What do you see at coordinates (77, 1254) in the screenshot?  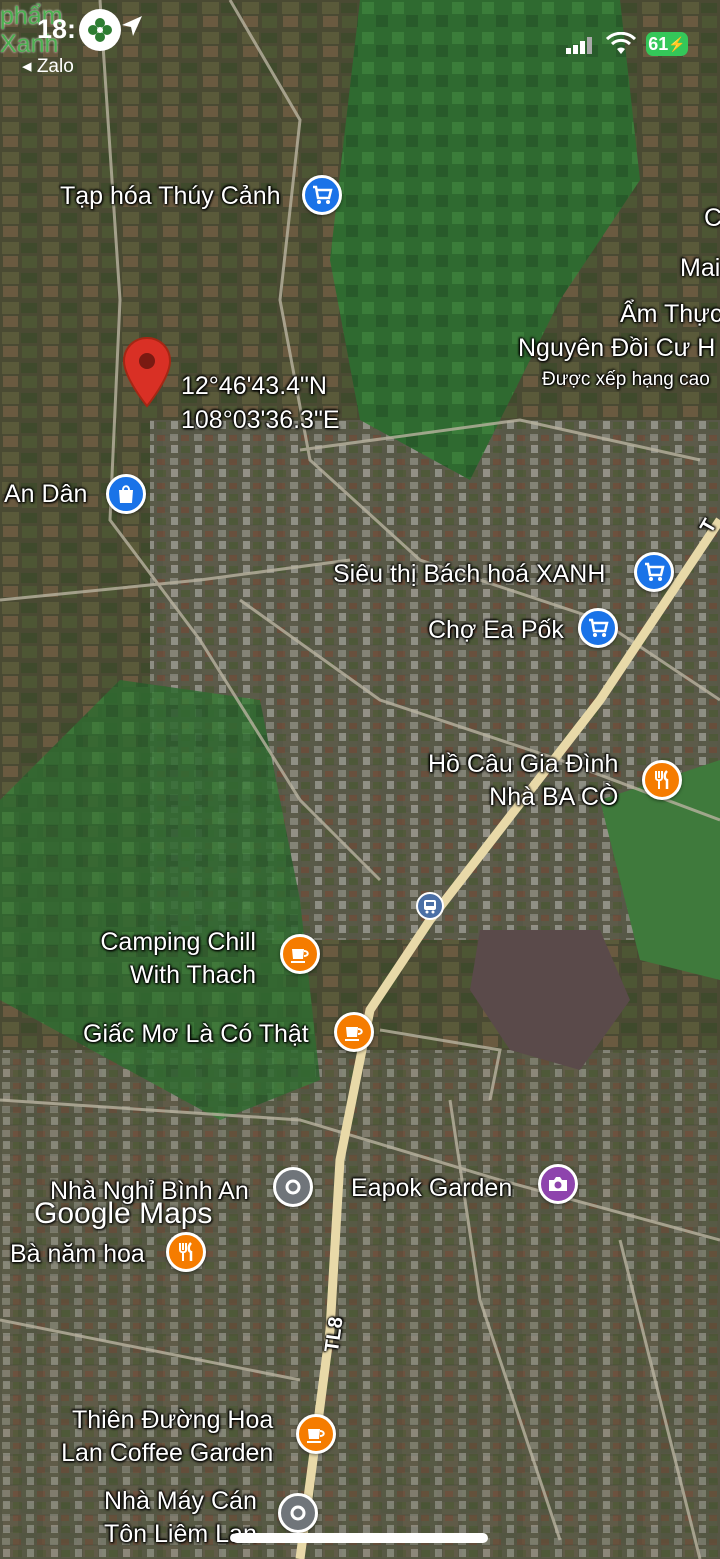 I see `place-label-ba-nam-hoa: Bà năm hoa` at bounding box center [77, 1254].